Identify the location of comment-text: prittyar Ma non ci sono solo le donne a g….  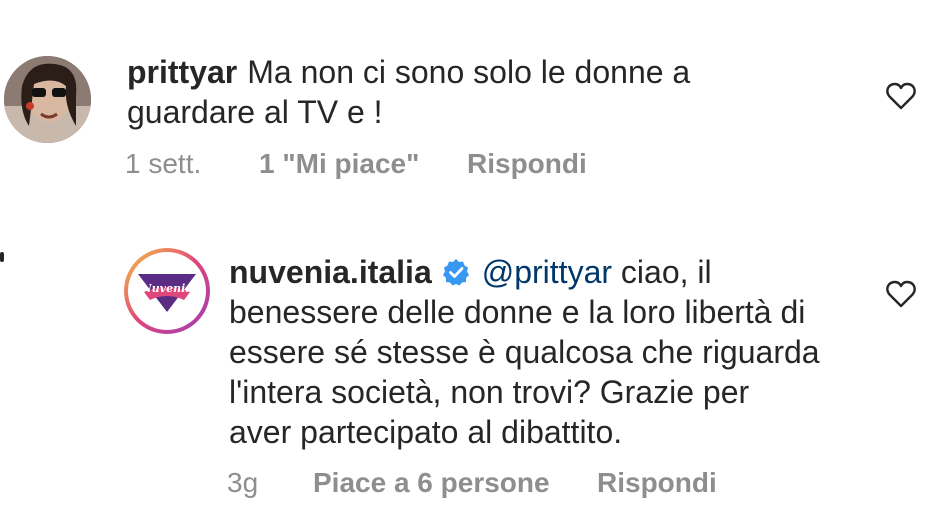
(408, 92).